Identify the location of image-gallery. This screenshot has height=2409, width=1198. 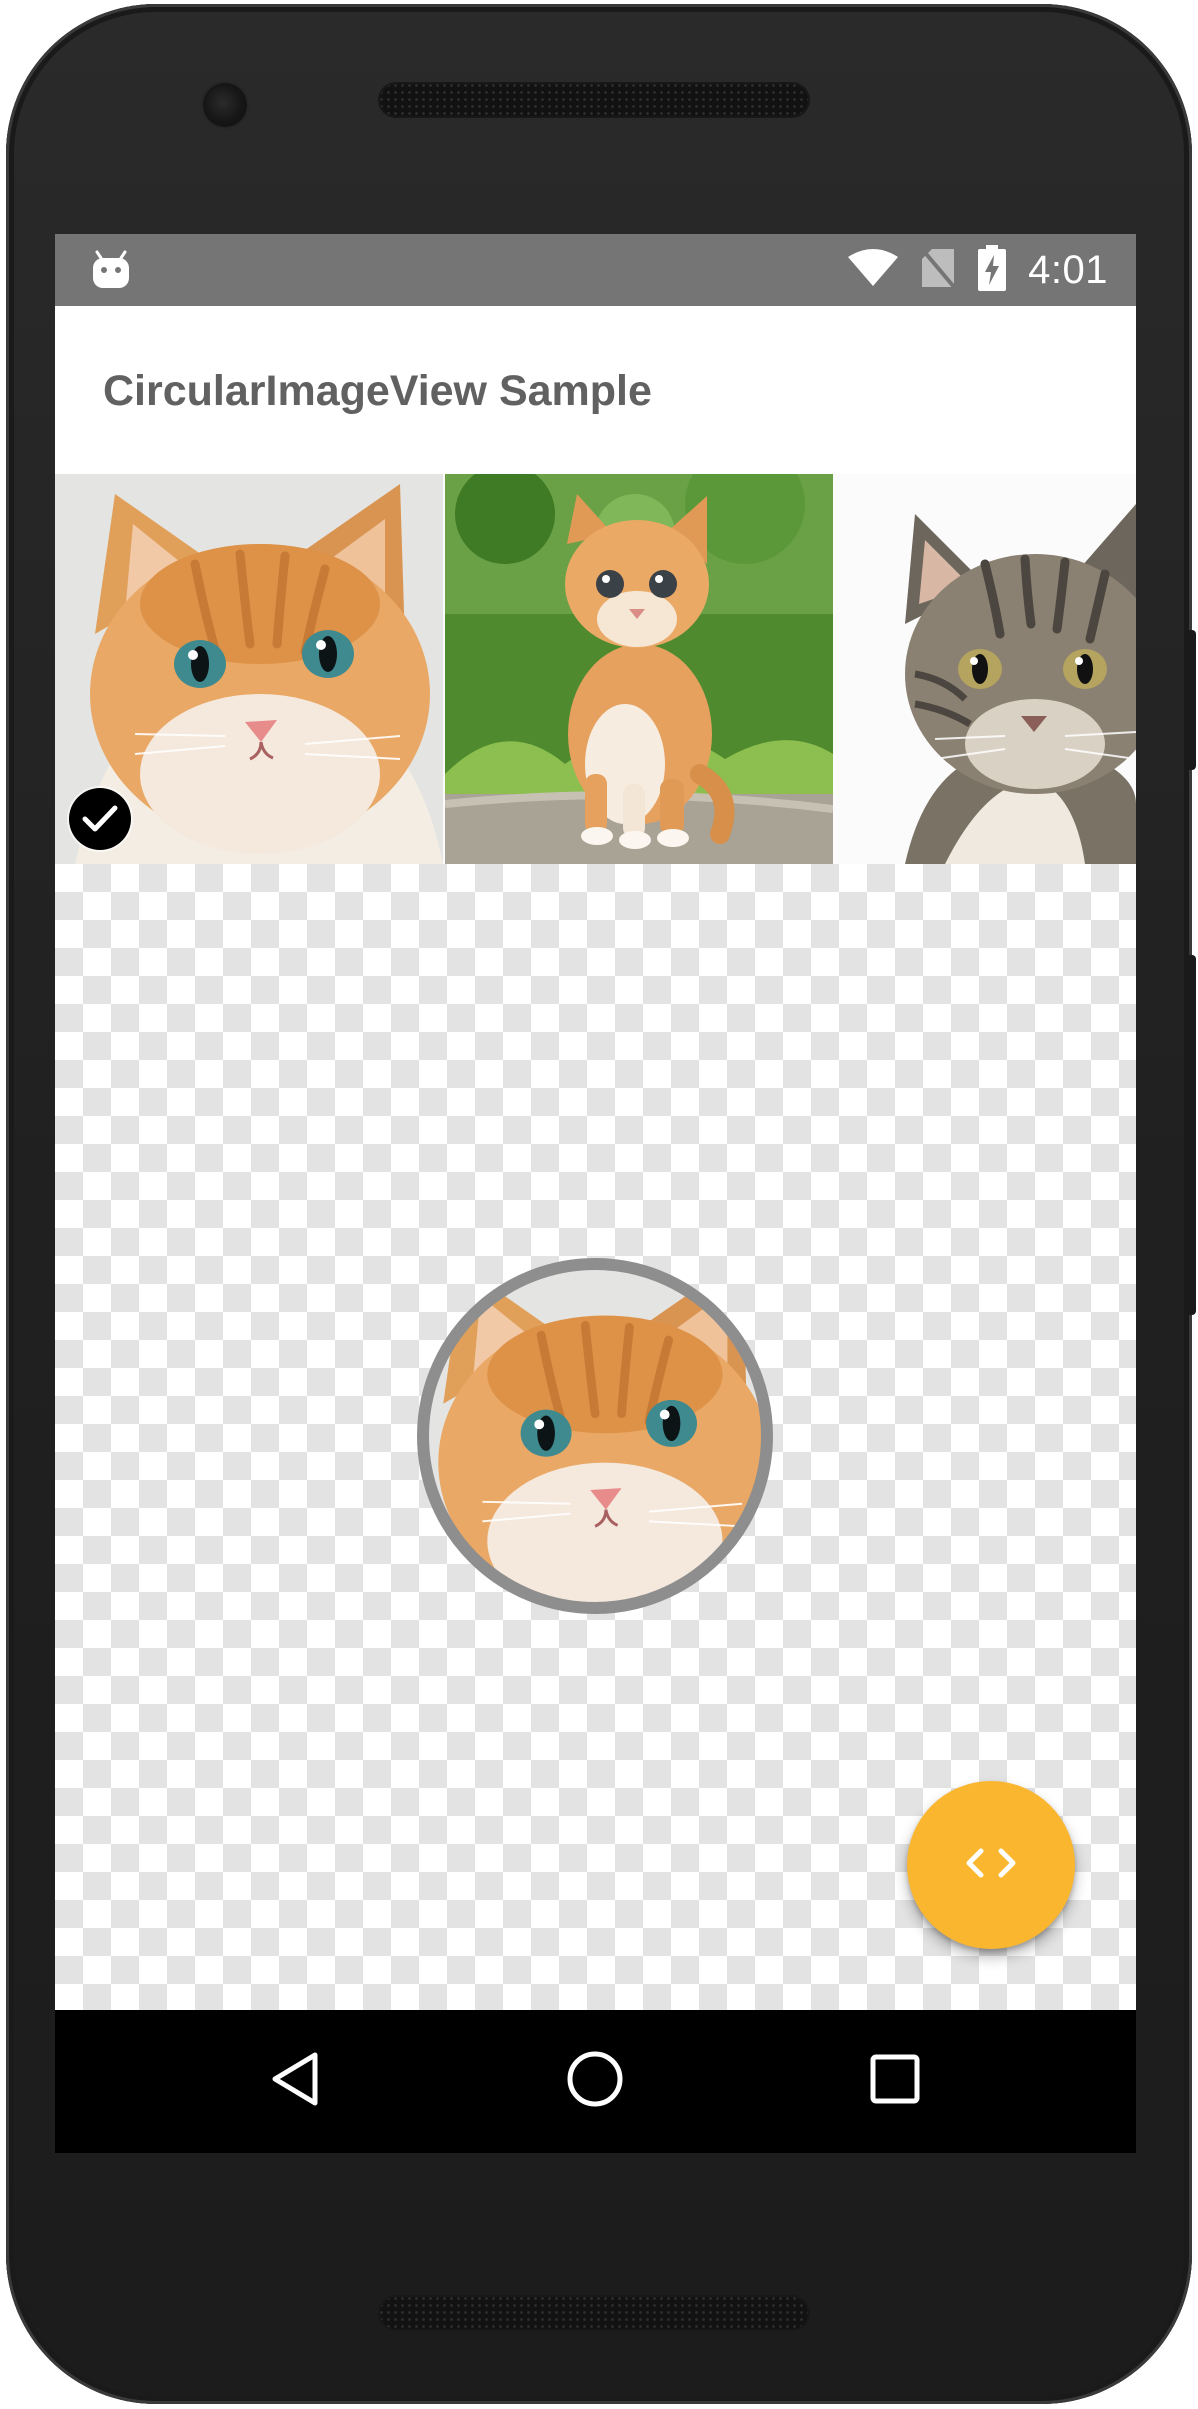
(595, 669).